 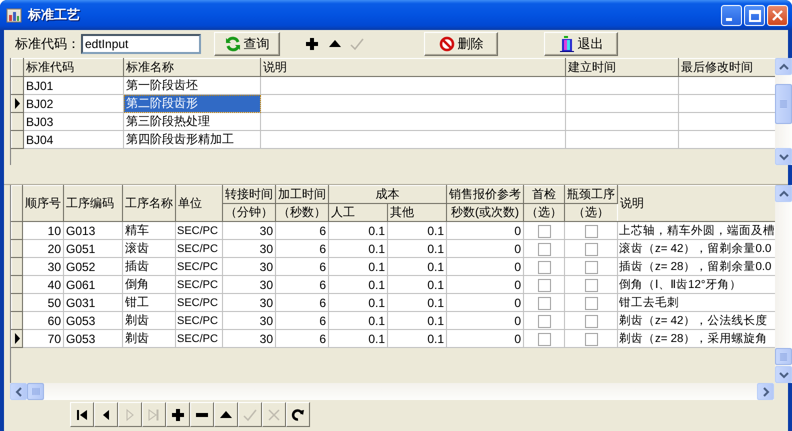 I want to click on scroll-right-button, so click(x=765, y=391).